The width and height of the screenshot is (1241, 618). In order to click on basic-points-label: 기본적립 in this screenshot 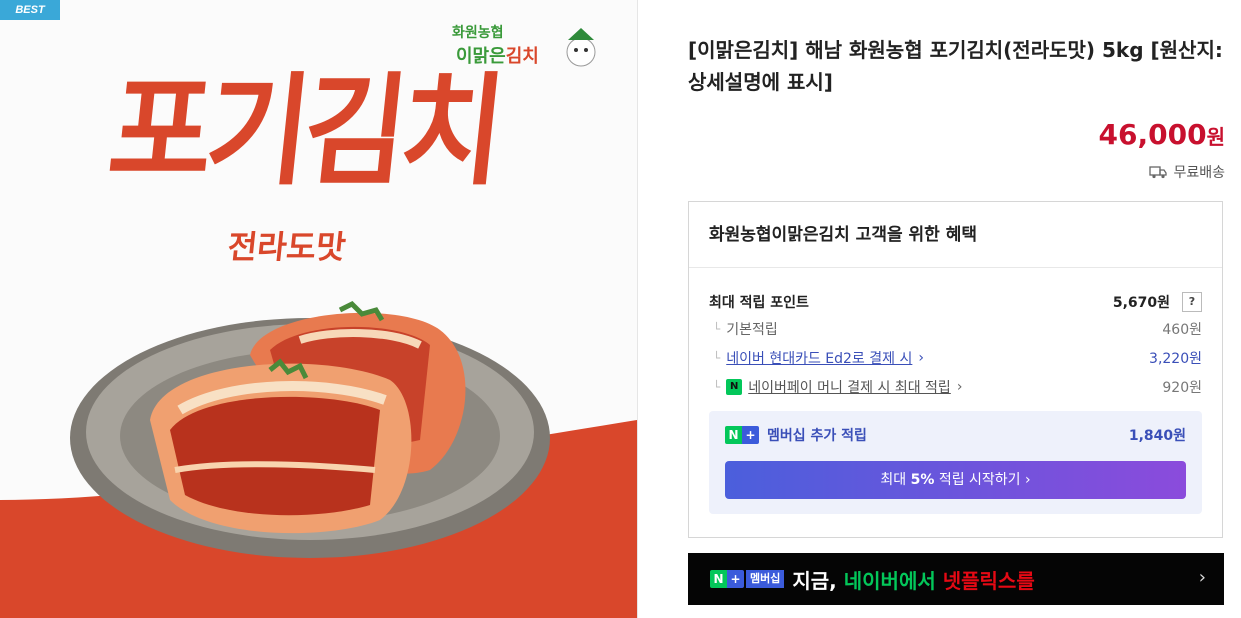, I will do `click(752, 330)`.